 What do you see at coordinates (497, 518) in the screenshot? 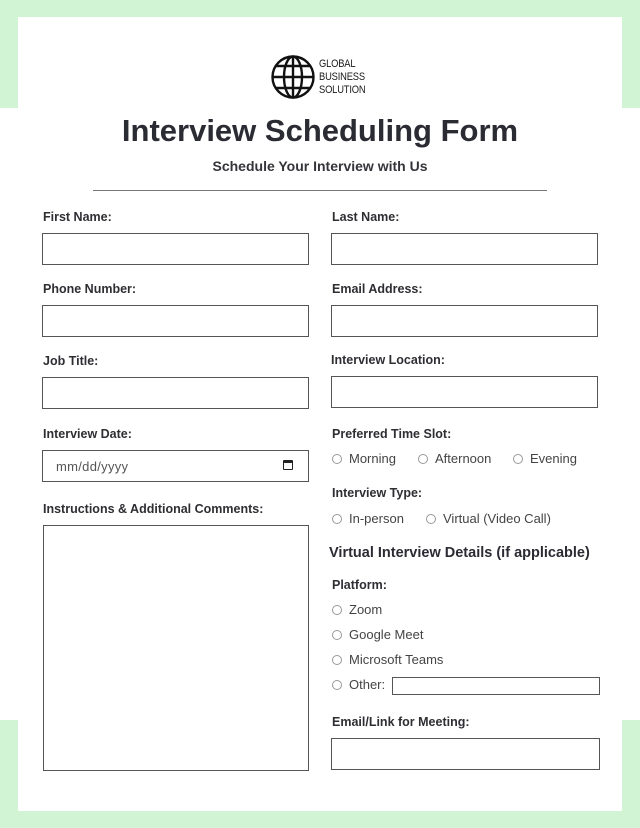
I see `radio-label: Virtual (Video Call)` at bounding box center [497, 518].